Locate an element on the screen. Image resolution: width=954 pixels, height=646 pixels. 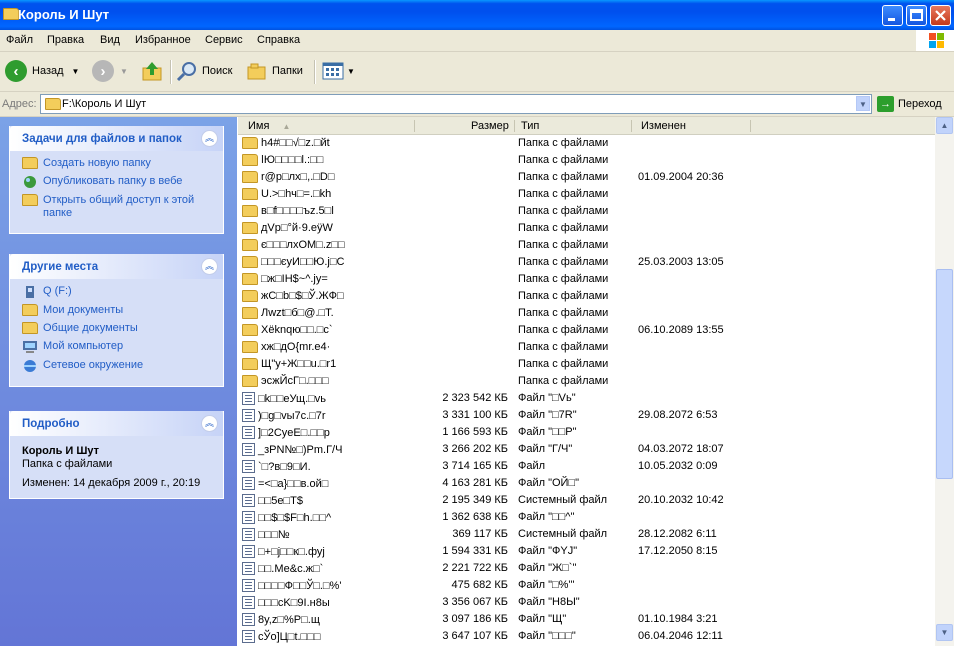
file-name: жC□b□$□Ў.ЖФ□ is located at coordinates (302, 296).